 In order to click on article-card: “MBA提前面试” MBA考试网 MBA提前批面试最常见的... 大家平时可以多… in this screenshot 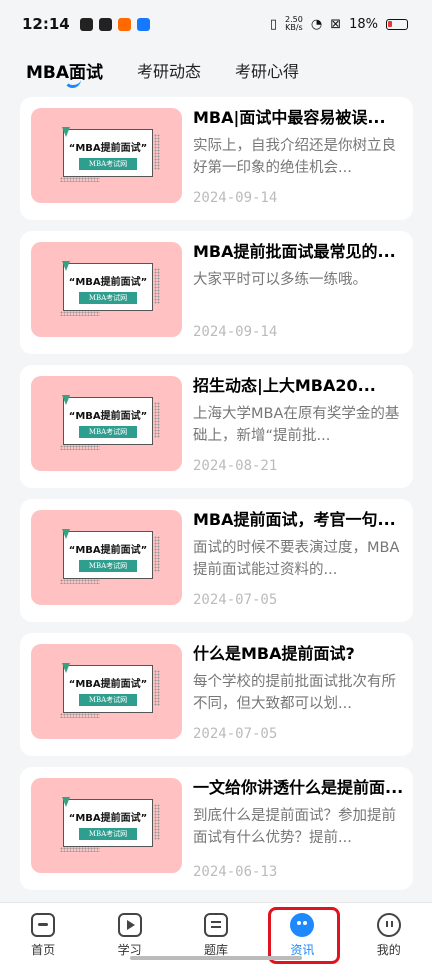, I will do `click(216, 292)`.